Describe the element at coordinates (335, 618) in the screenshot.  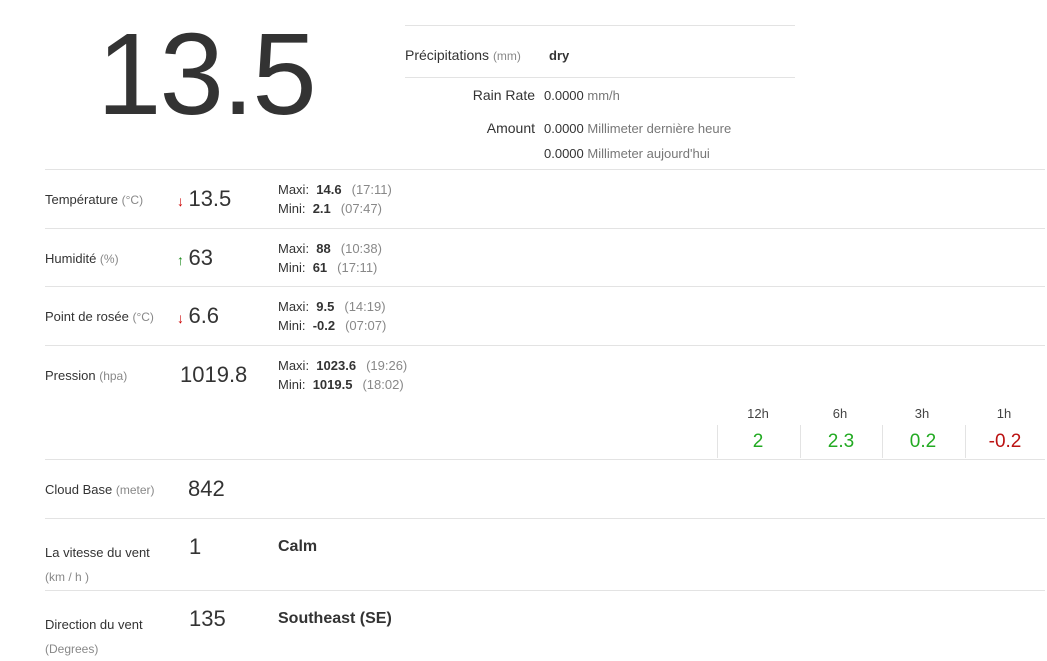
I see `winddir-description: Southeast (SE)` at that location.